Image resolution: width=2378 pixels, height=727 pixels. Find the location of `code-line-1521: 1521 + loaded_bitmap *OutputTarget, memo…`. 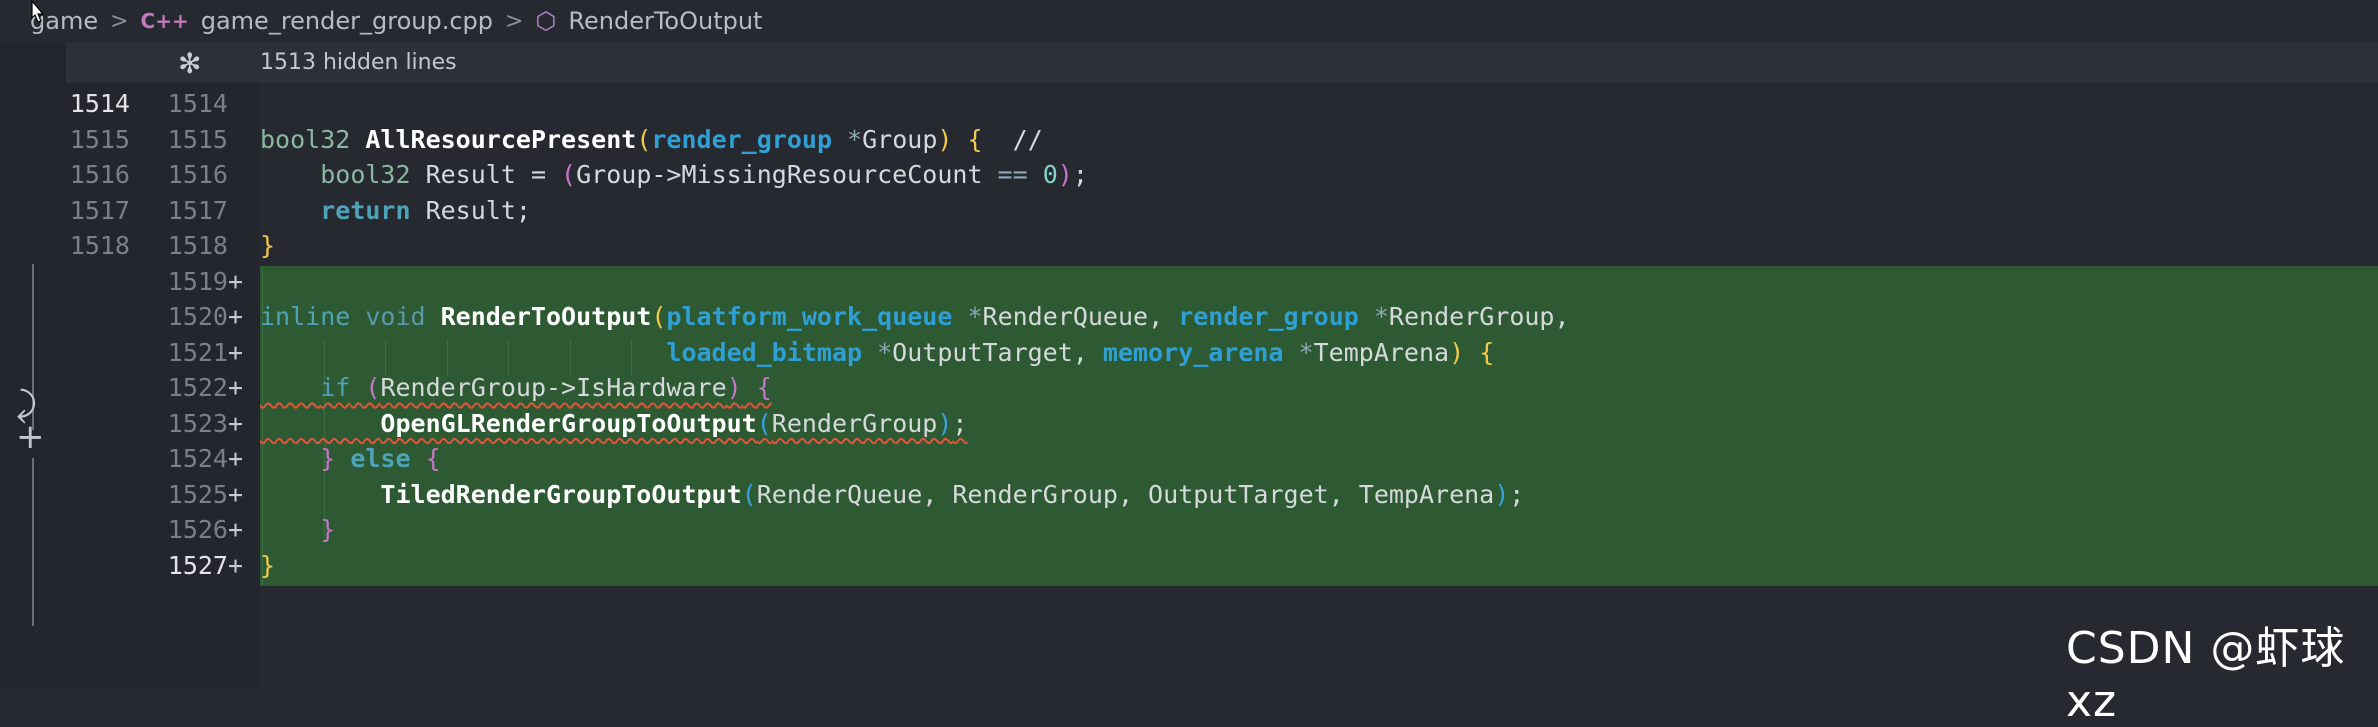

code-line-1521: 1521 + loaded_bitmap *OutputTarget, memo… is located at coordinates (1189, 353).